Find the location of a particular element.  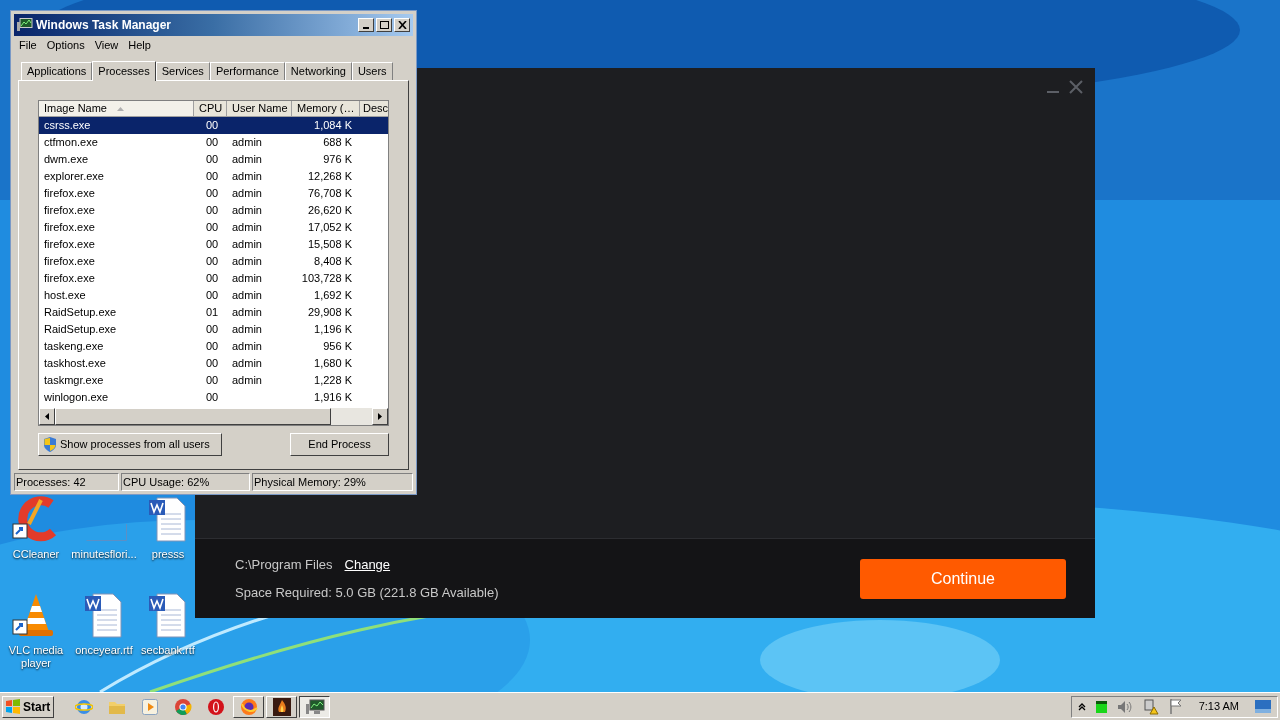

globe-icon is located at coordinates (83, 706).